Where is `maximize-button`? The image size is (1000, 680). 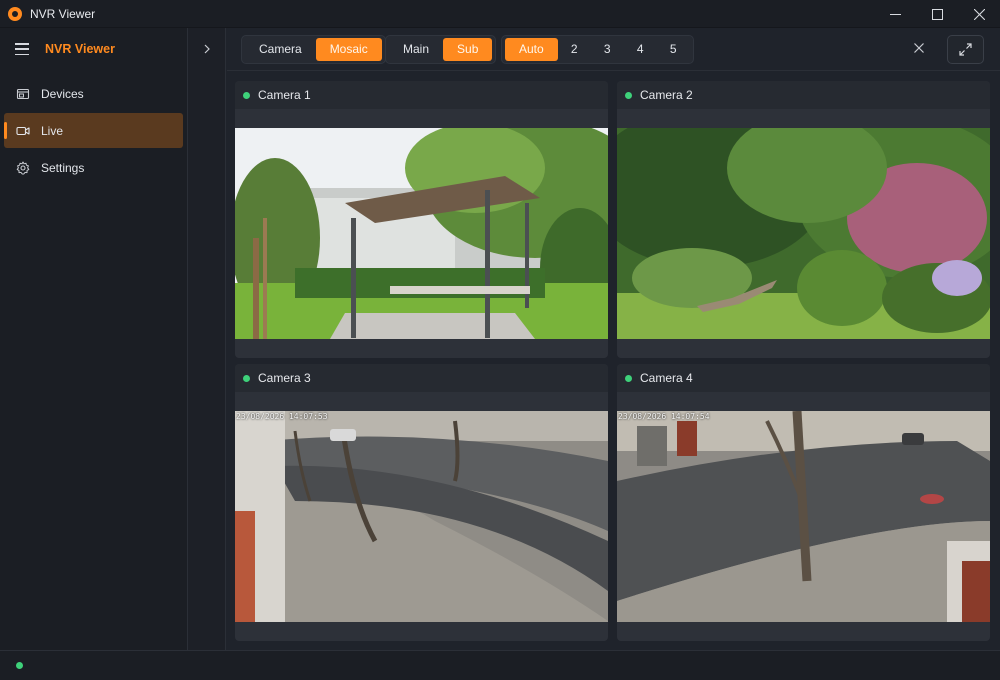 maximize-button is located at coordinates (937, 14).